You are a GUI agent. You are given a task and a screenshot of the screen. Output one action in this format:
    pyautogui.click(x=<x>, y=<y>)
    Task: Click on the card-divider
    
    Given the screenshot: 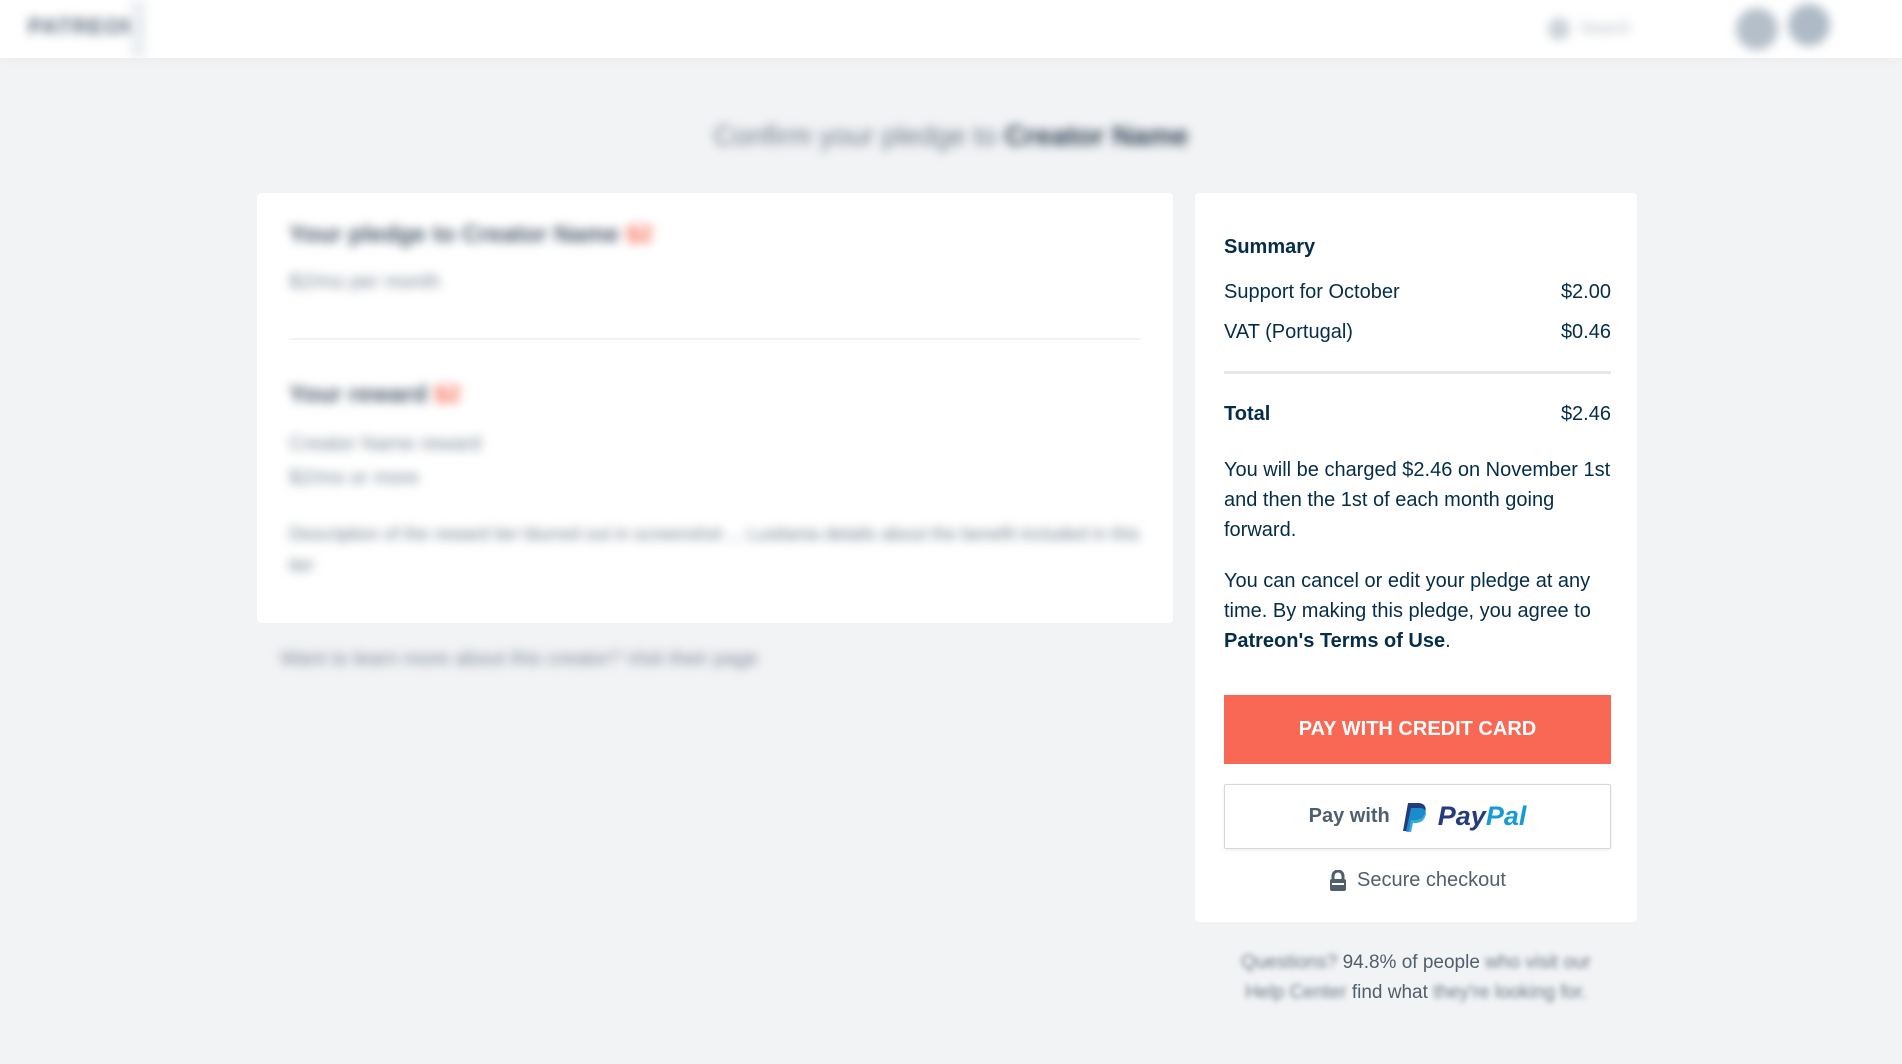 What is the action you would take?
    pyautogui.click(x=715, y=339)
    